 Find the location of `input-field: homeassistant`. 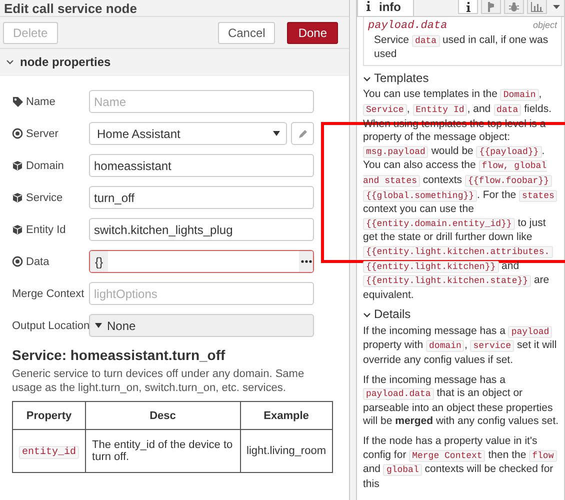

input-field: homeassistant is located at coordinates (201, 165).